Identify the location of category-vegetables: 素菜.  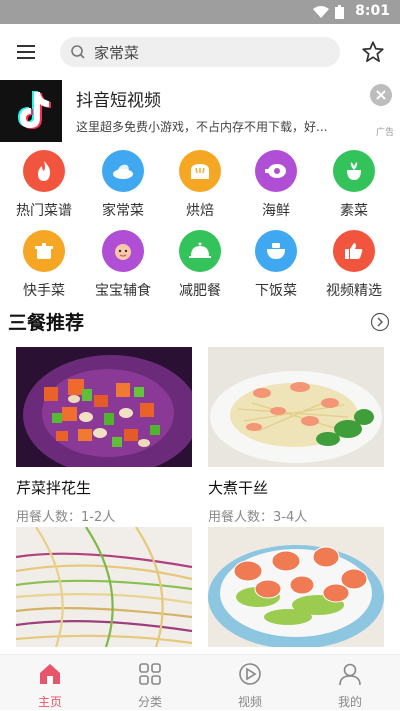
(354, 185).